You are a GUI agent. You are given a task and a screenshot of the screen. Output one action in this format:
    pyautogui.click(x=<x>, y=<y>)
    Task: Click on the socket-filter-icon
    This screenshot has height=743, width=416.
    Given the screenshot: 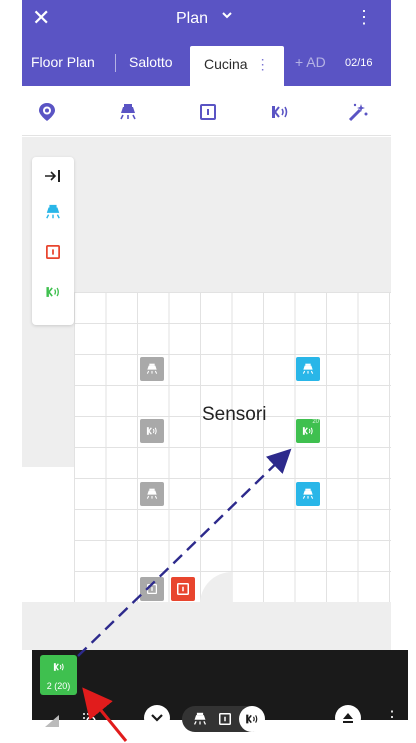 What is the action you would take?
    pyautogui.click(x=225, y=719)
    